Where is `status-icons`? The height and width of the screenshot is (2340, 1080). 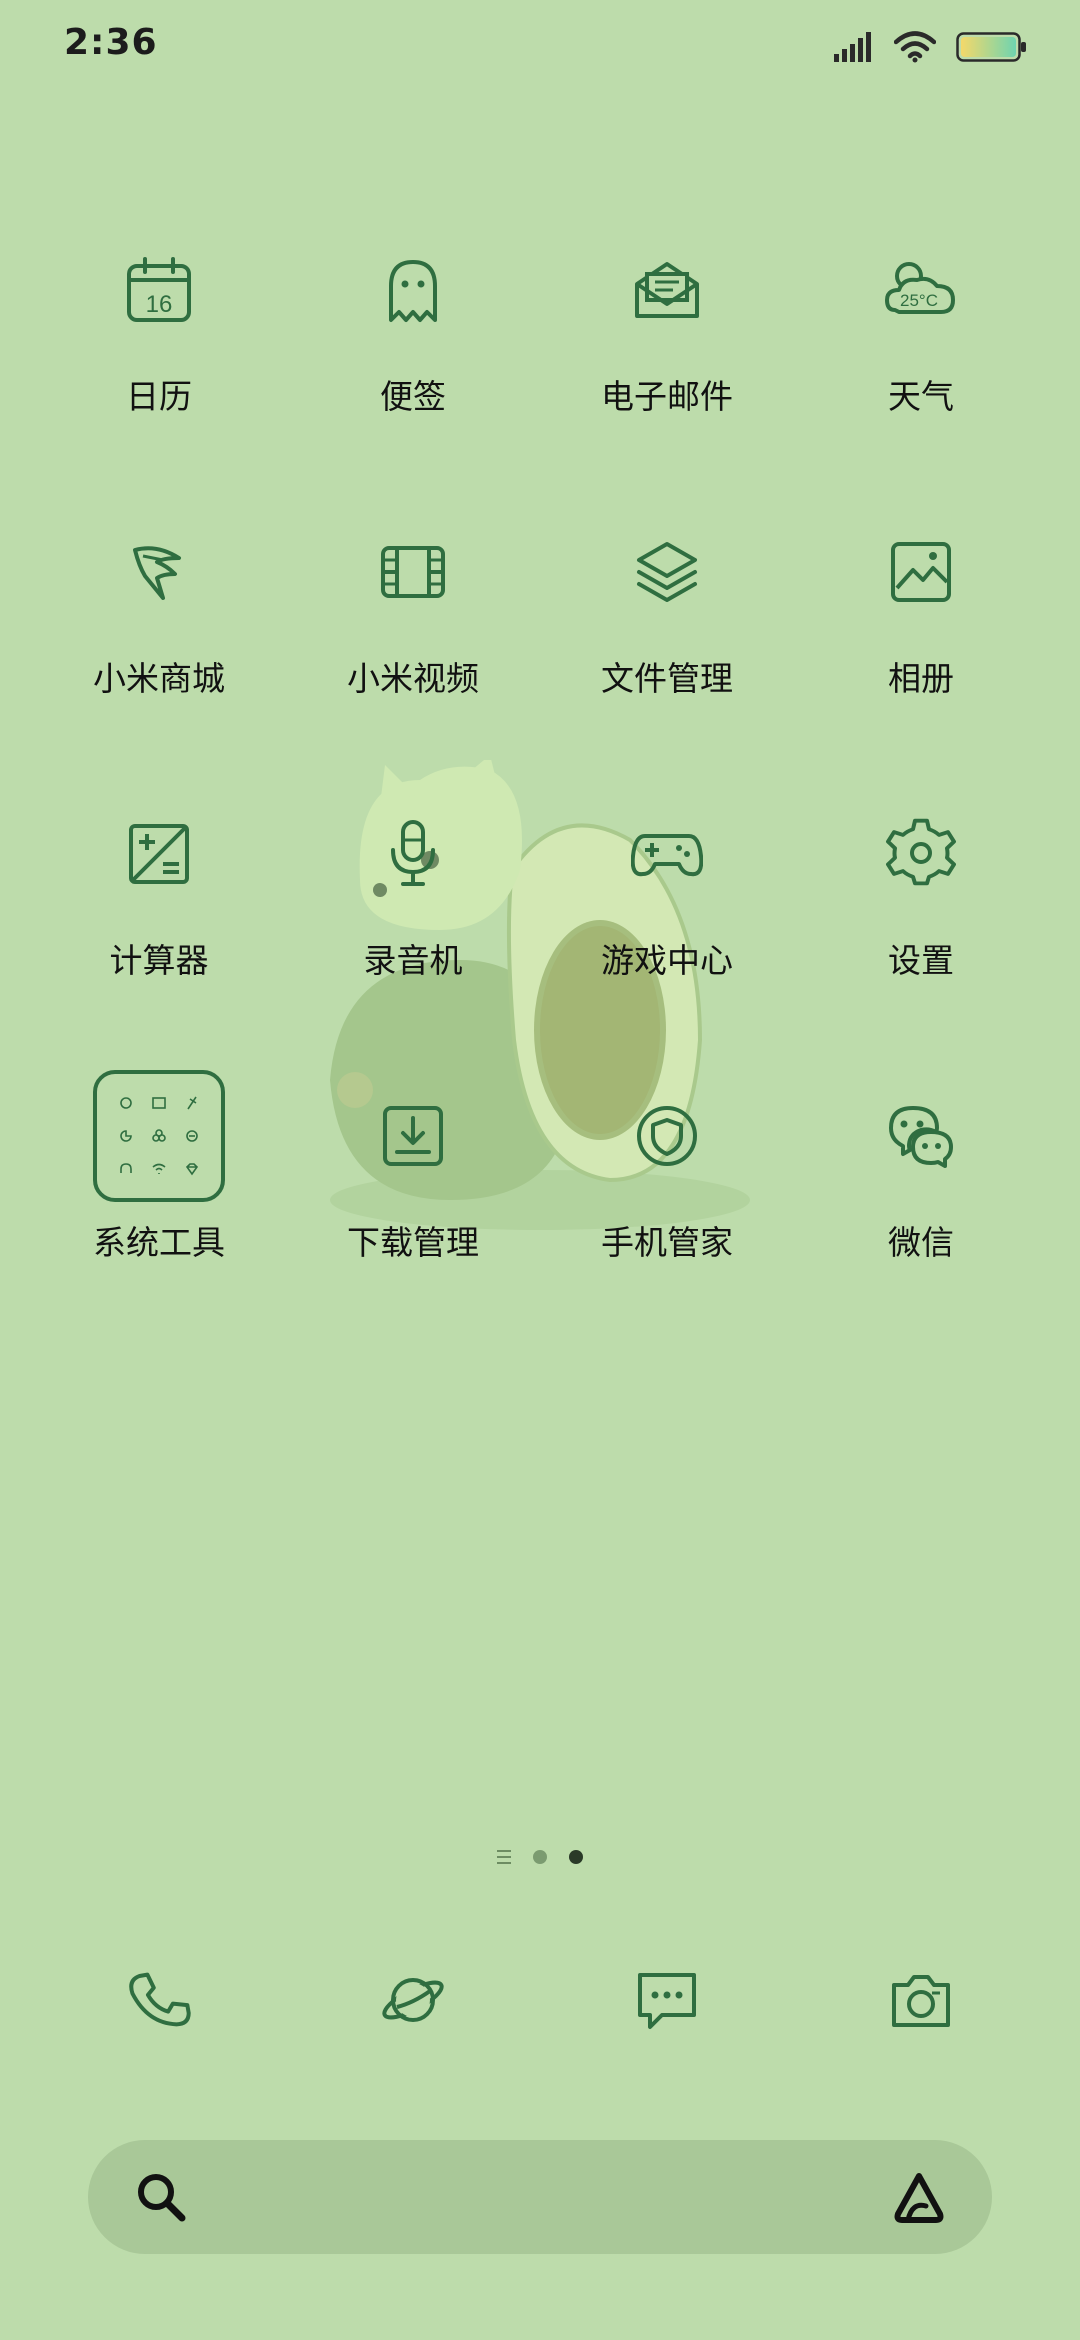
status-icons is located at coordinates (931, 47).